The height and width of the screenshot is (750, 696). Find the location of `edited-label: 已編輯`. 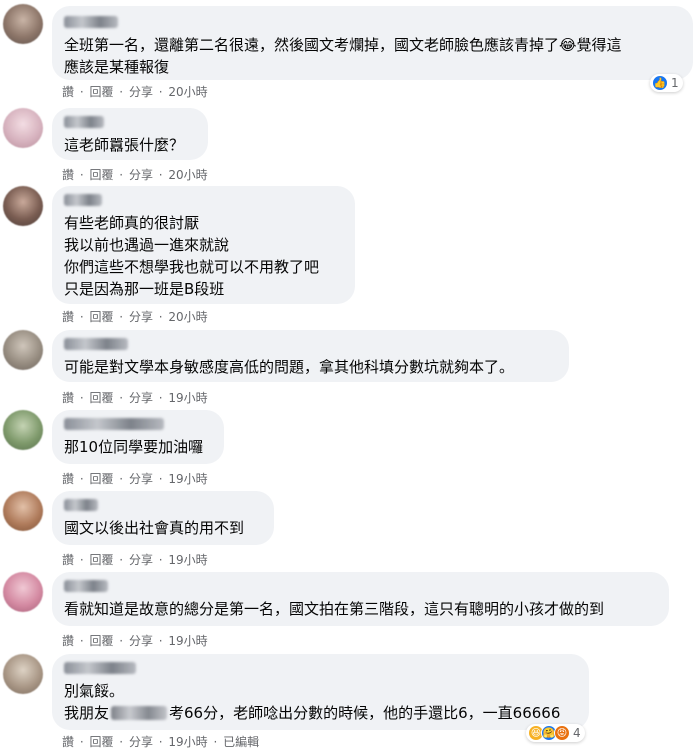

edited-label: 已編輯 is located at coordinates (241, 742).